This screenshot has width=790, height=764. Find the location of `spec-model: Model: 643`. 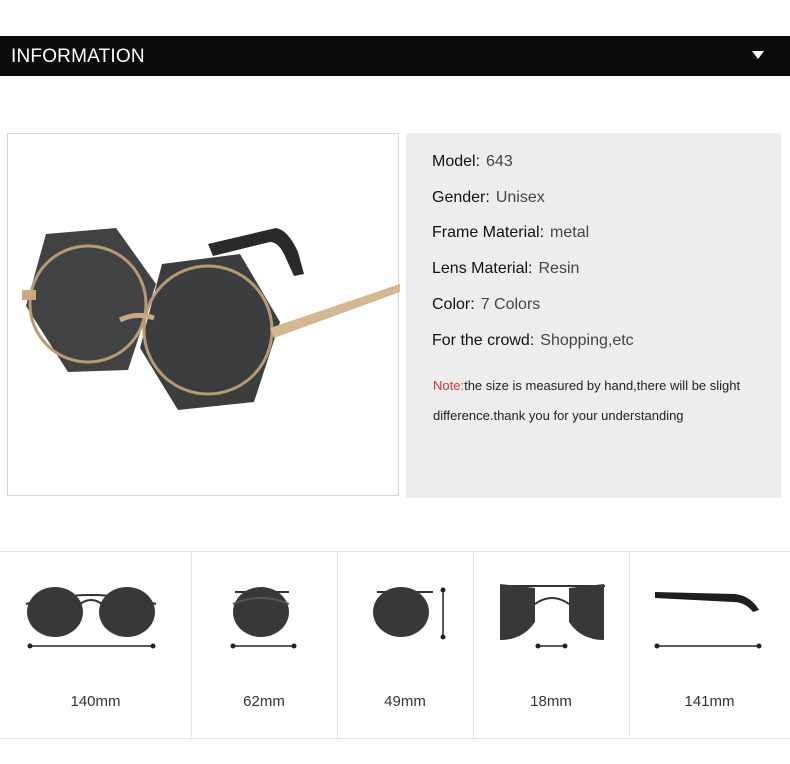

spec-model: Model: 643 is located at coordinates (472, 162).